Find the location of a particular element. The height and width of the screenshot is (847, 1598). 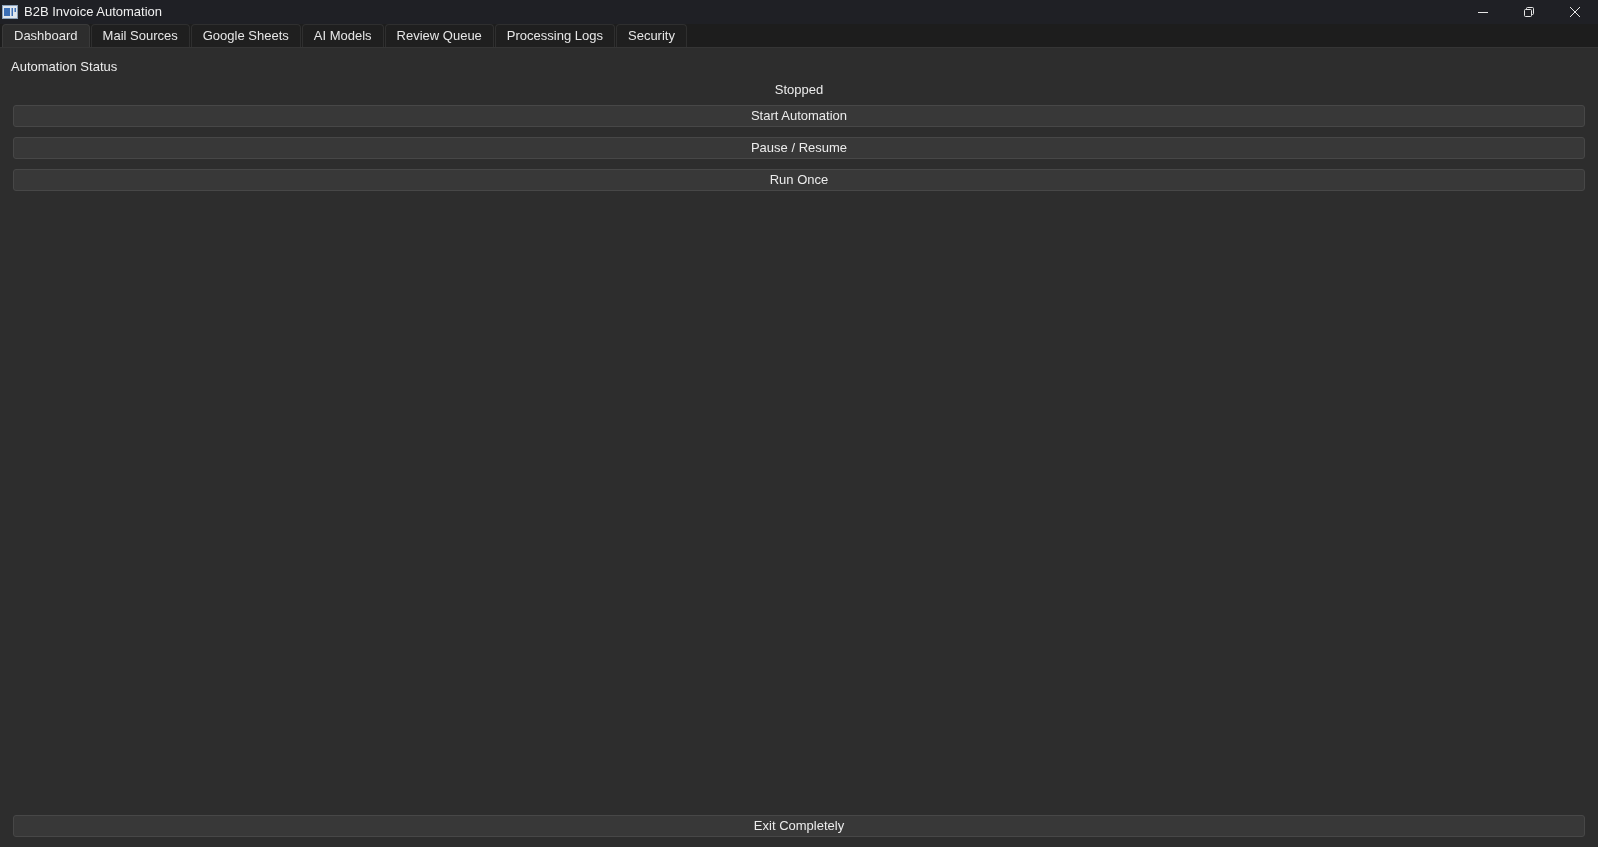

tab: Dashboard is located at coordinates (46, 35).